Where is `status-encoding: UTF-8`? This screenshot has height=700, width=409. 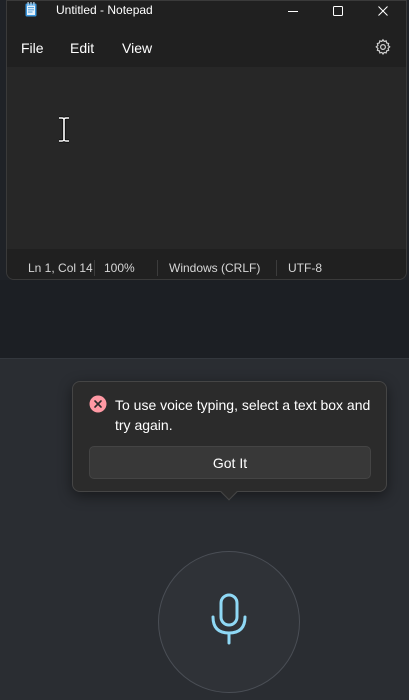
status-encoding: UTF-8 is located at coordinates (305, 268).